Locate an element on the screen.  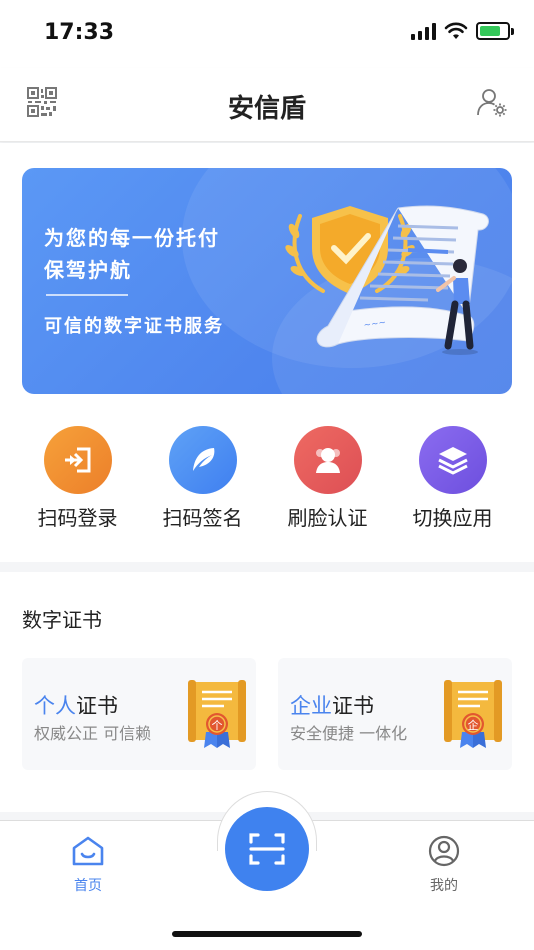
svg-text: 个 is located at coordinates (217, 725).